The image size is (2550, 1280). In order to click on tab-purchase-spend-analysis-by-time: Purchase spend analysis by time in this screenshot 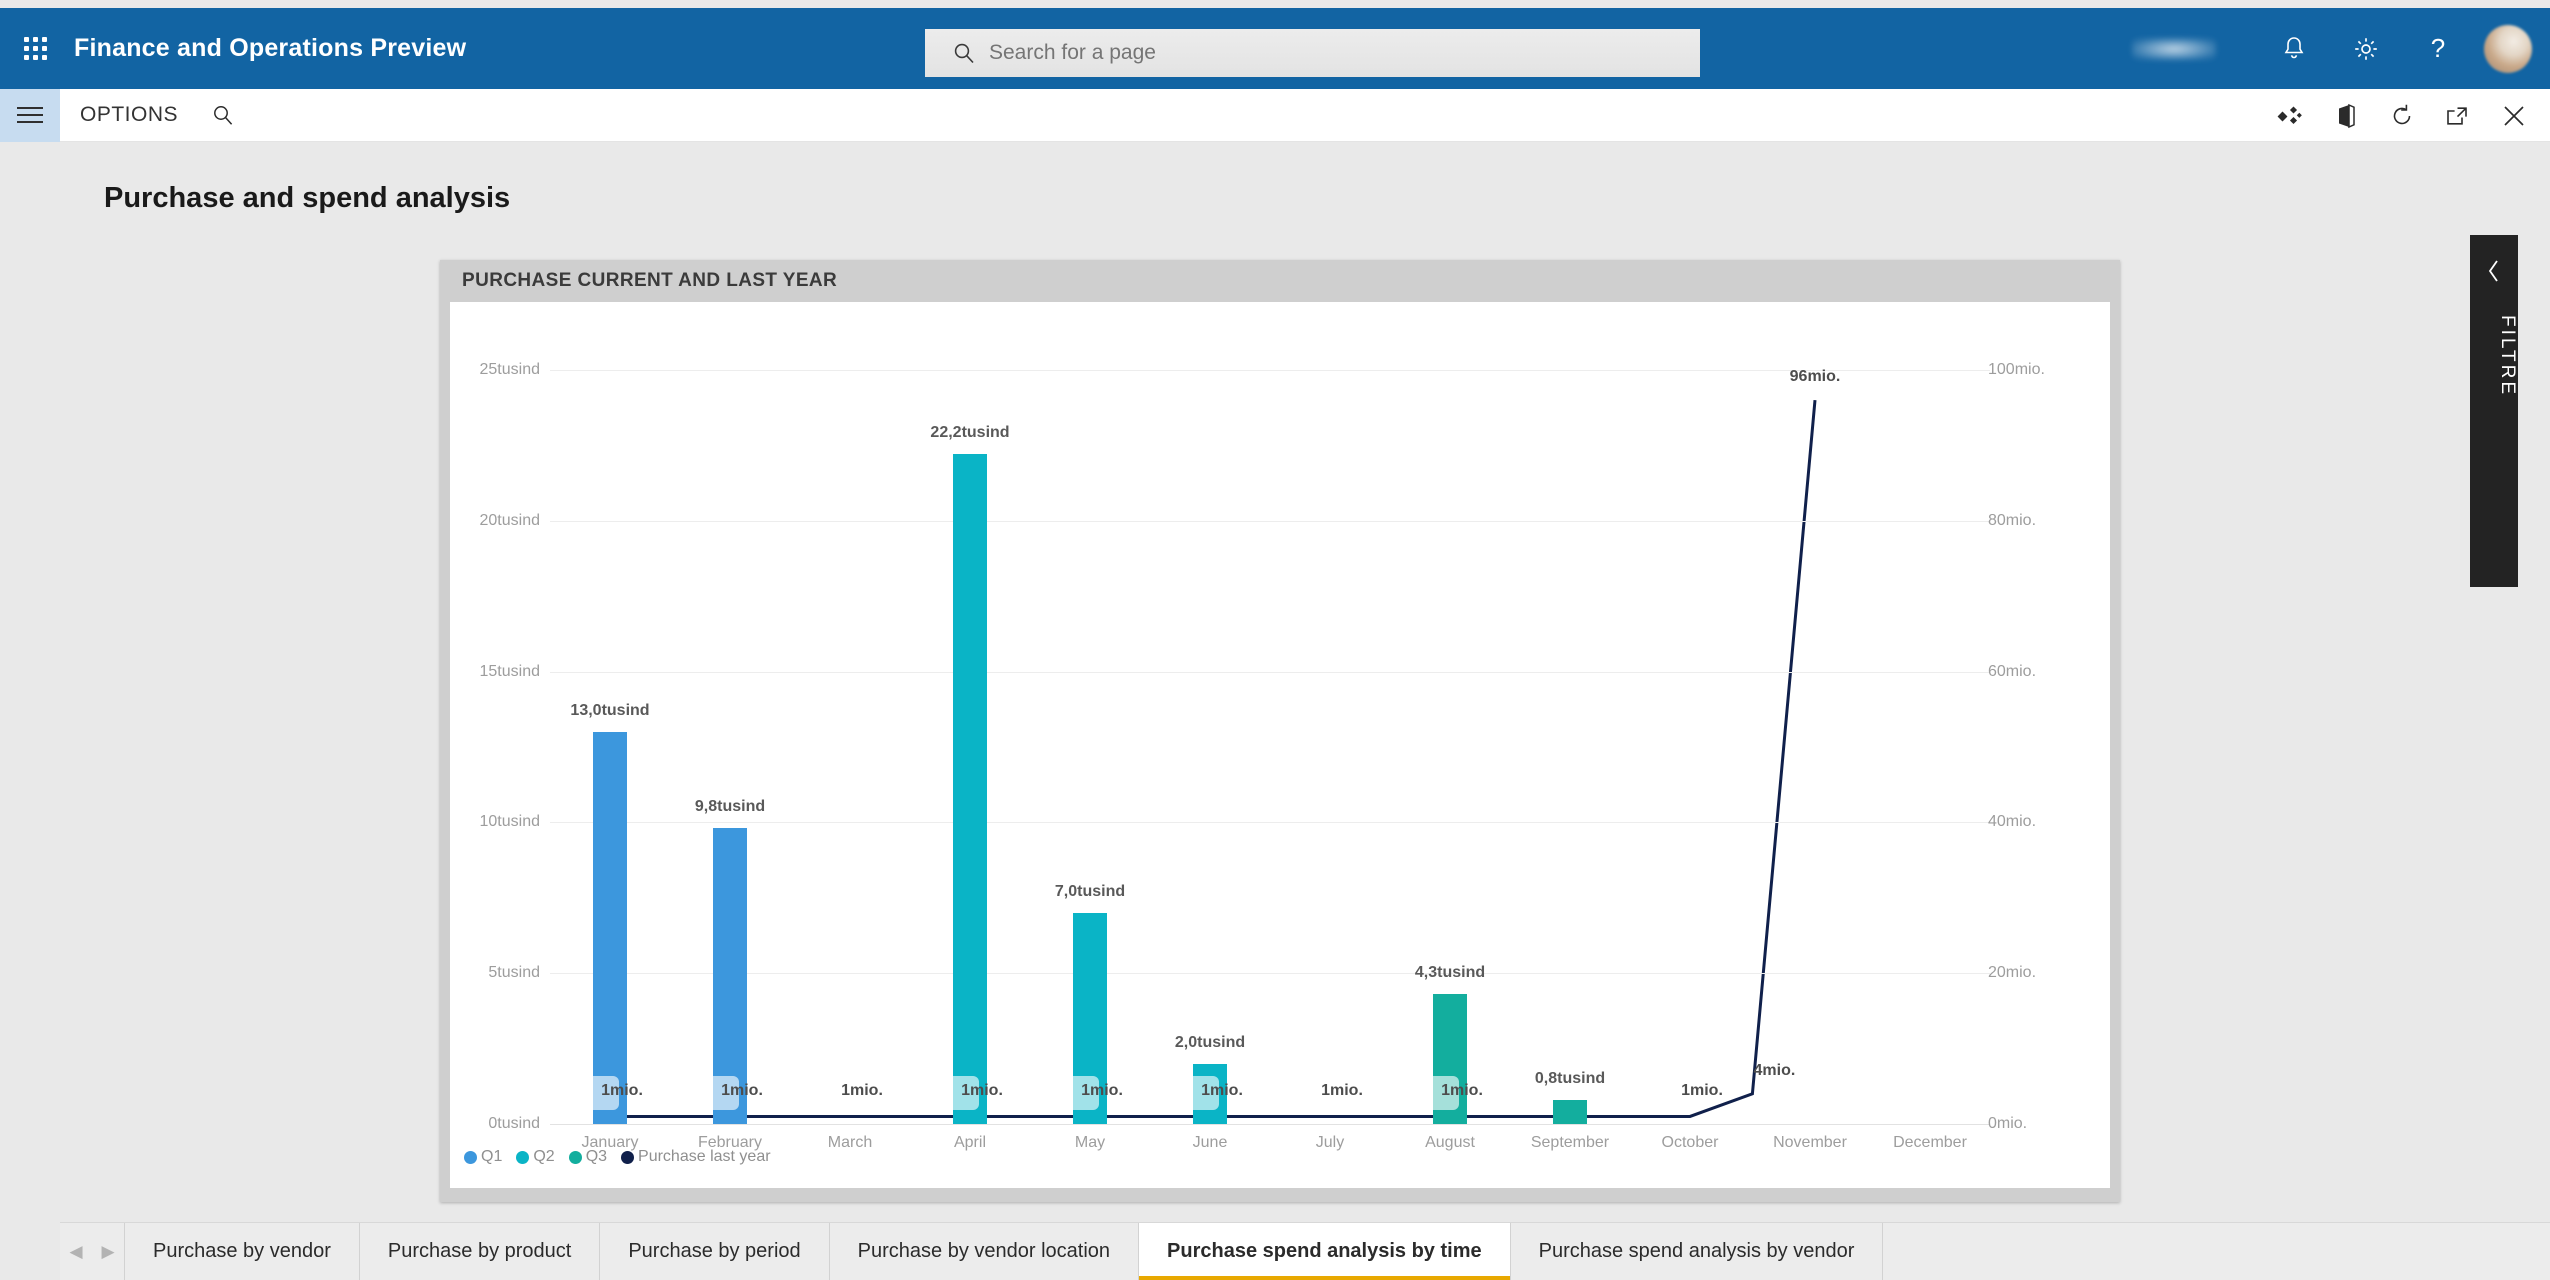, I will do `click(1325, 1251)`.